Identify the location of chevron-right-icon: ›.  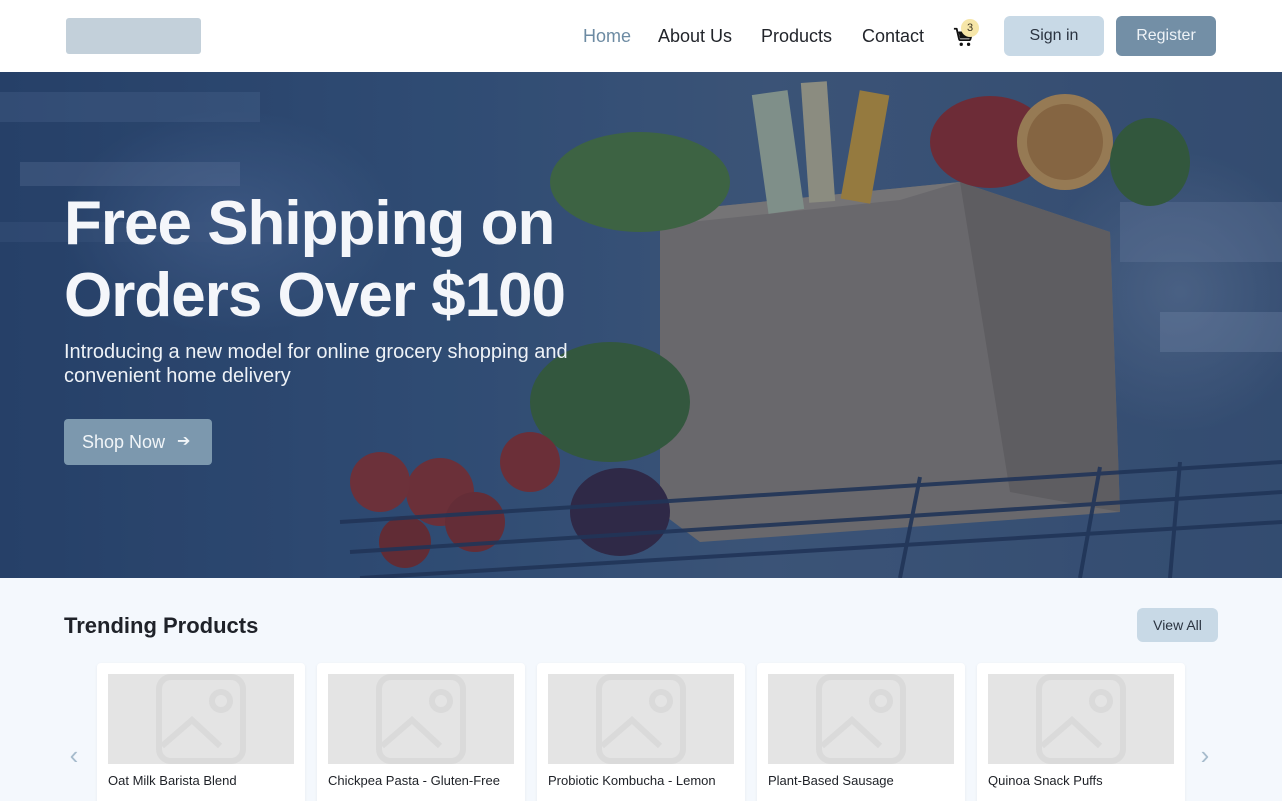
(1205, 755).